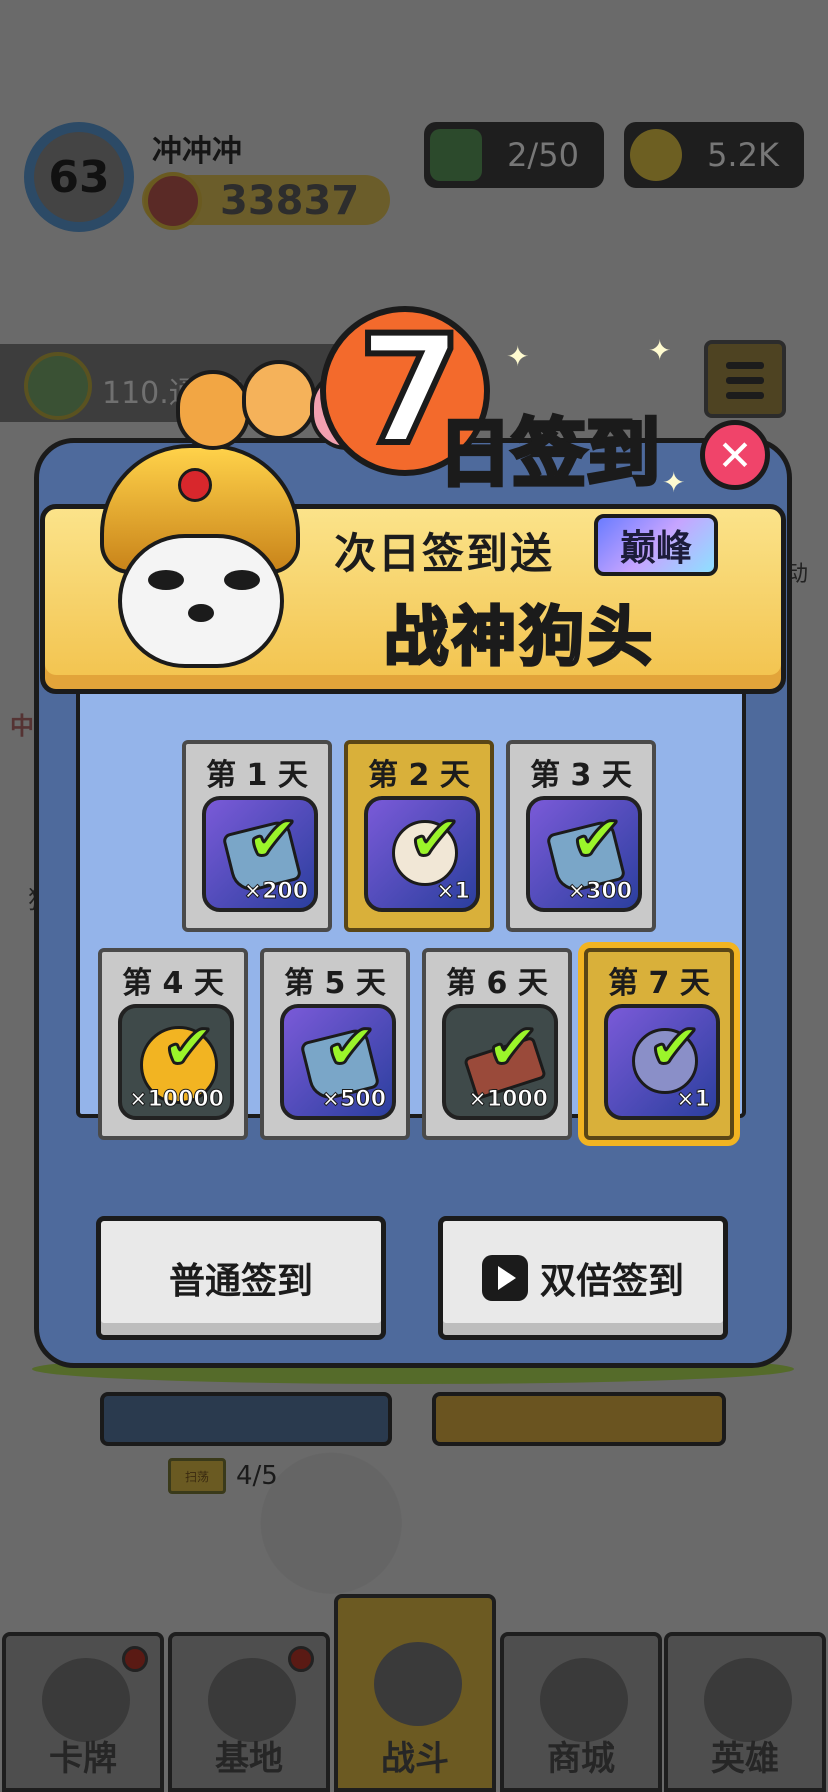 The height and width of the screenshot is (1792, 828). I want to click on bottom-nav: 卡牌 基地 战斗 商城 英雄, so click(414, 1693).